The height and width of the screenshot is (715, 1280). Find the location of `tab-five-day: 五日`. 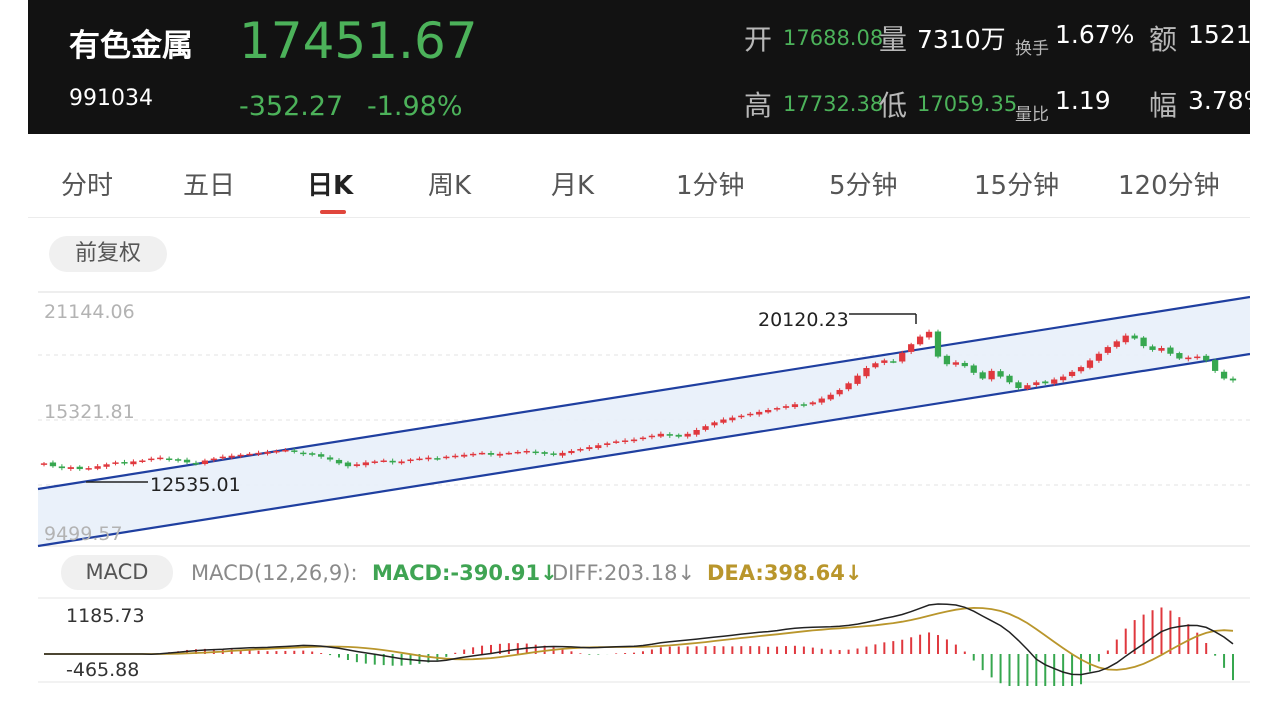

tab-five-day: 五日 is located at coordinates (209, 183).